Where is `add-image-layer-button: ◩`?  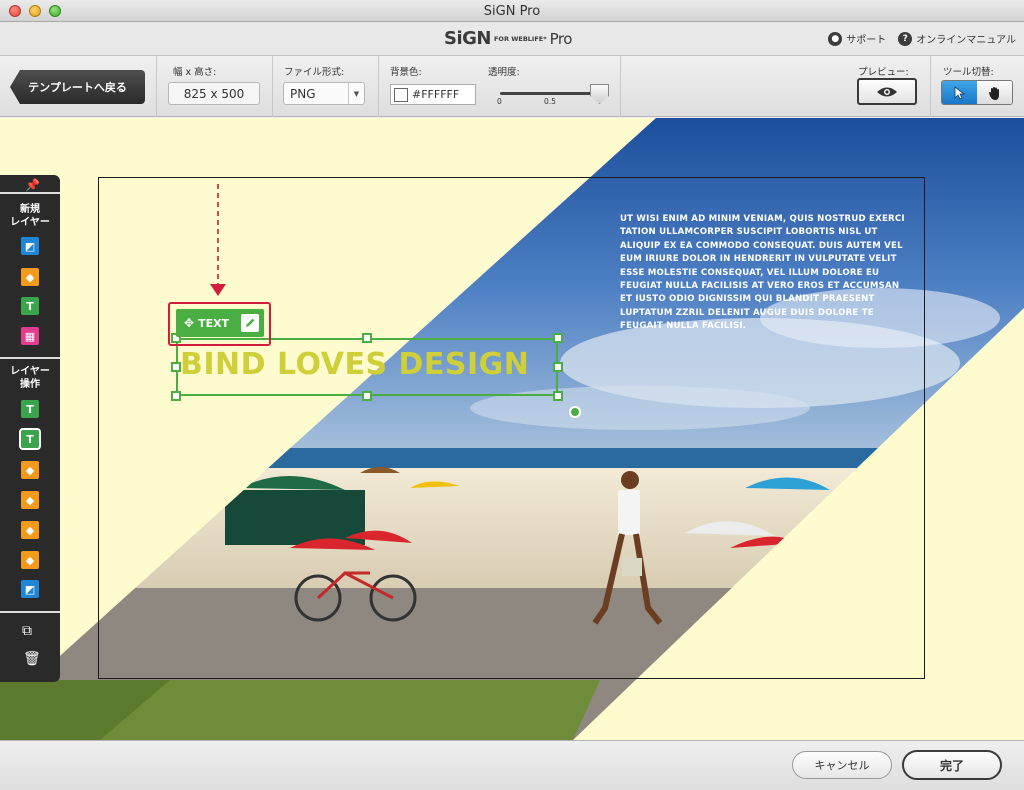
add-image-layer-button: ◩ is located at coordinates (30, 246).